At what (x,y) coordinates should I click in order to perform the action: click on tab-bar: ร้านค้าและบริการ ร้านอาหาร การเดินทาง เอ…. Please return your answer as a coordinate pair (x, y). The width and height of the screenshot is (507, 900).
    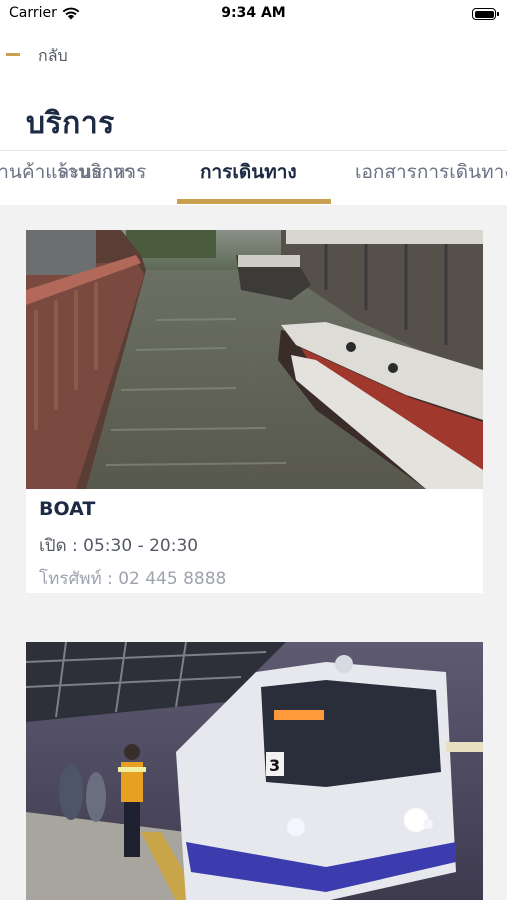
    Looking at the image, I should click on (253, 178).